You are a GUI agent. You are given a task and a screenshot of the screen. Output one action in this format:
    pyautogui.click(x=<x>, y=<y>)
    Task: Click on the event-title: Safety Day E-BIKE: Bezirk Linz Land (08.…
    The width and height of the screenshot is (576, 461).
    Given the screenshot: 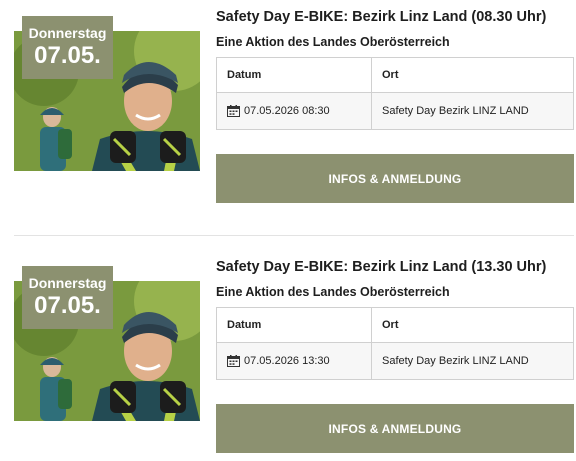 What is the action you would take?
    pyautogui.click(x=381, y=17)
    